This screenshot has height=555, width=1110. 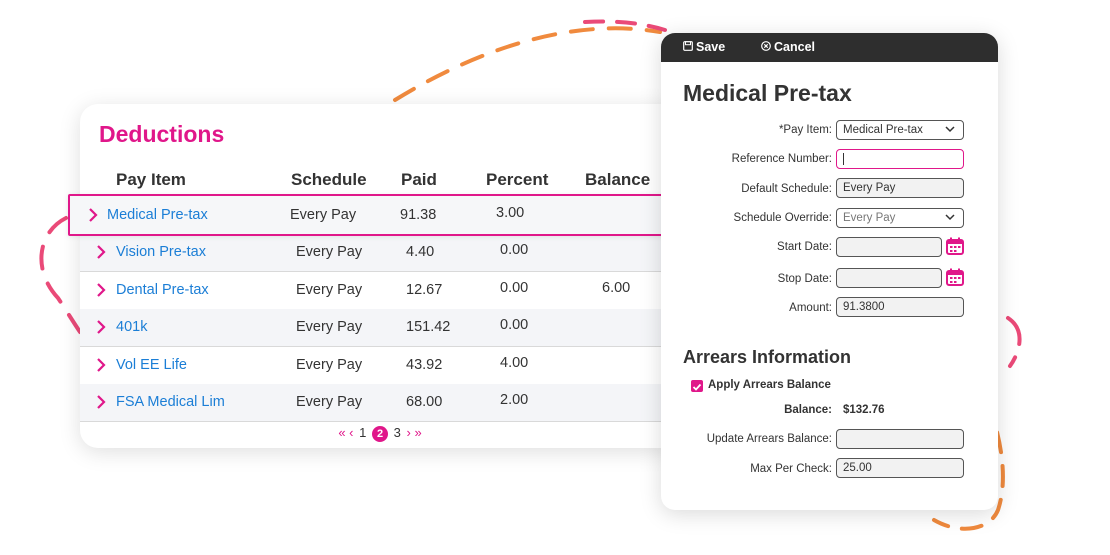 I want to click on amount-value: 91.3800, so click(x=864, y=307).